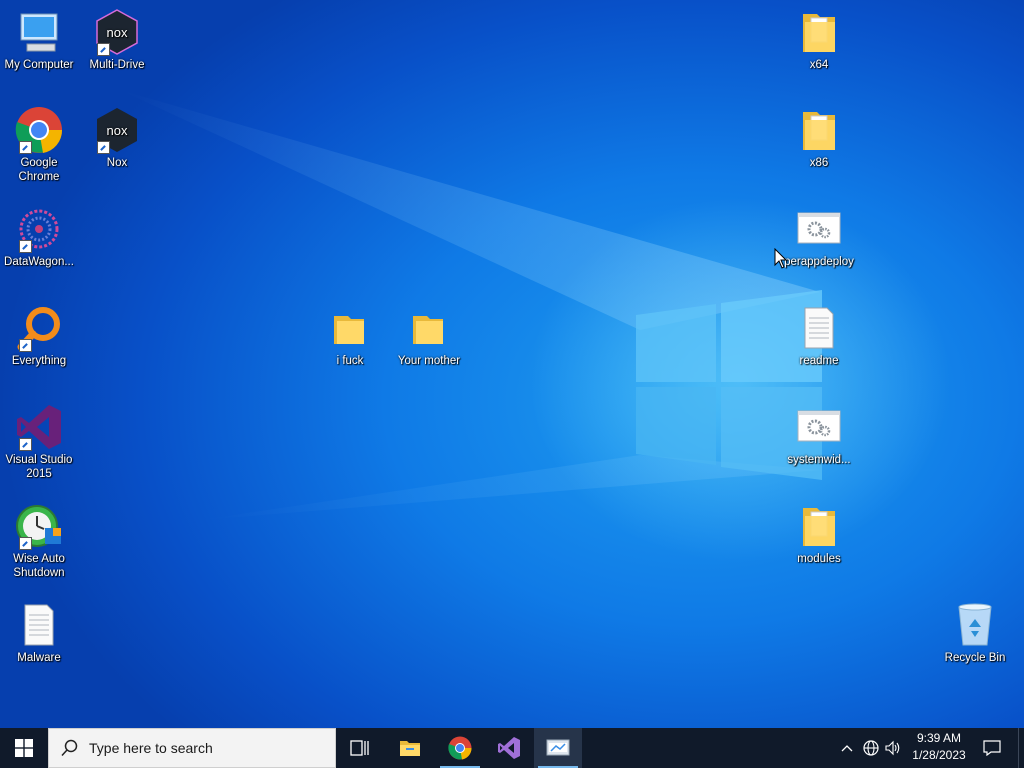 This screenshot has height=768, width=1024. I want to click on desktop-icon-my-computer: My Computer, so click(39, 40).